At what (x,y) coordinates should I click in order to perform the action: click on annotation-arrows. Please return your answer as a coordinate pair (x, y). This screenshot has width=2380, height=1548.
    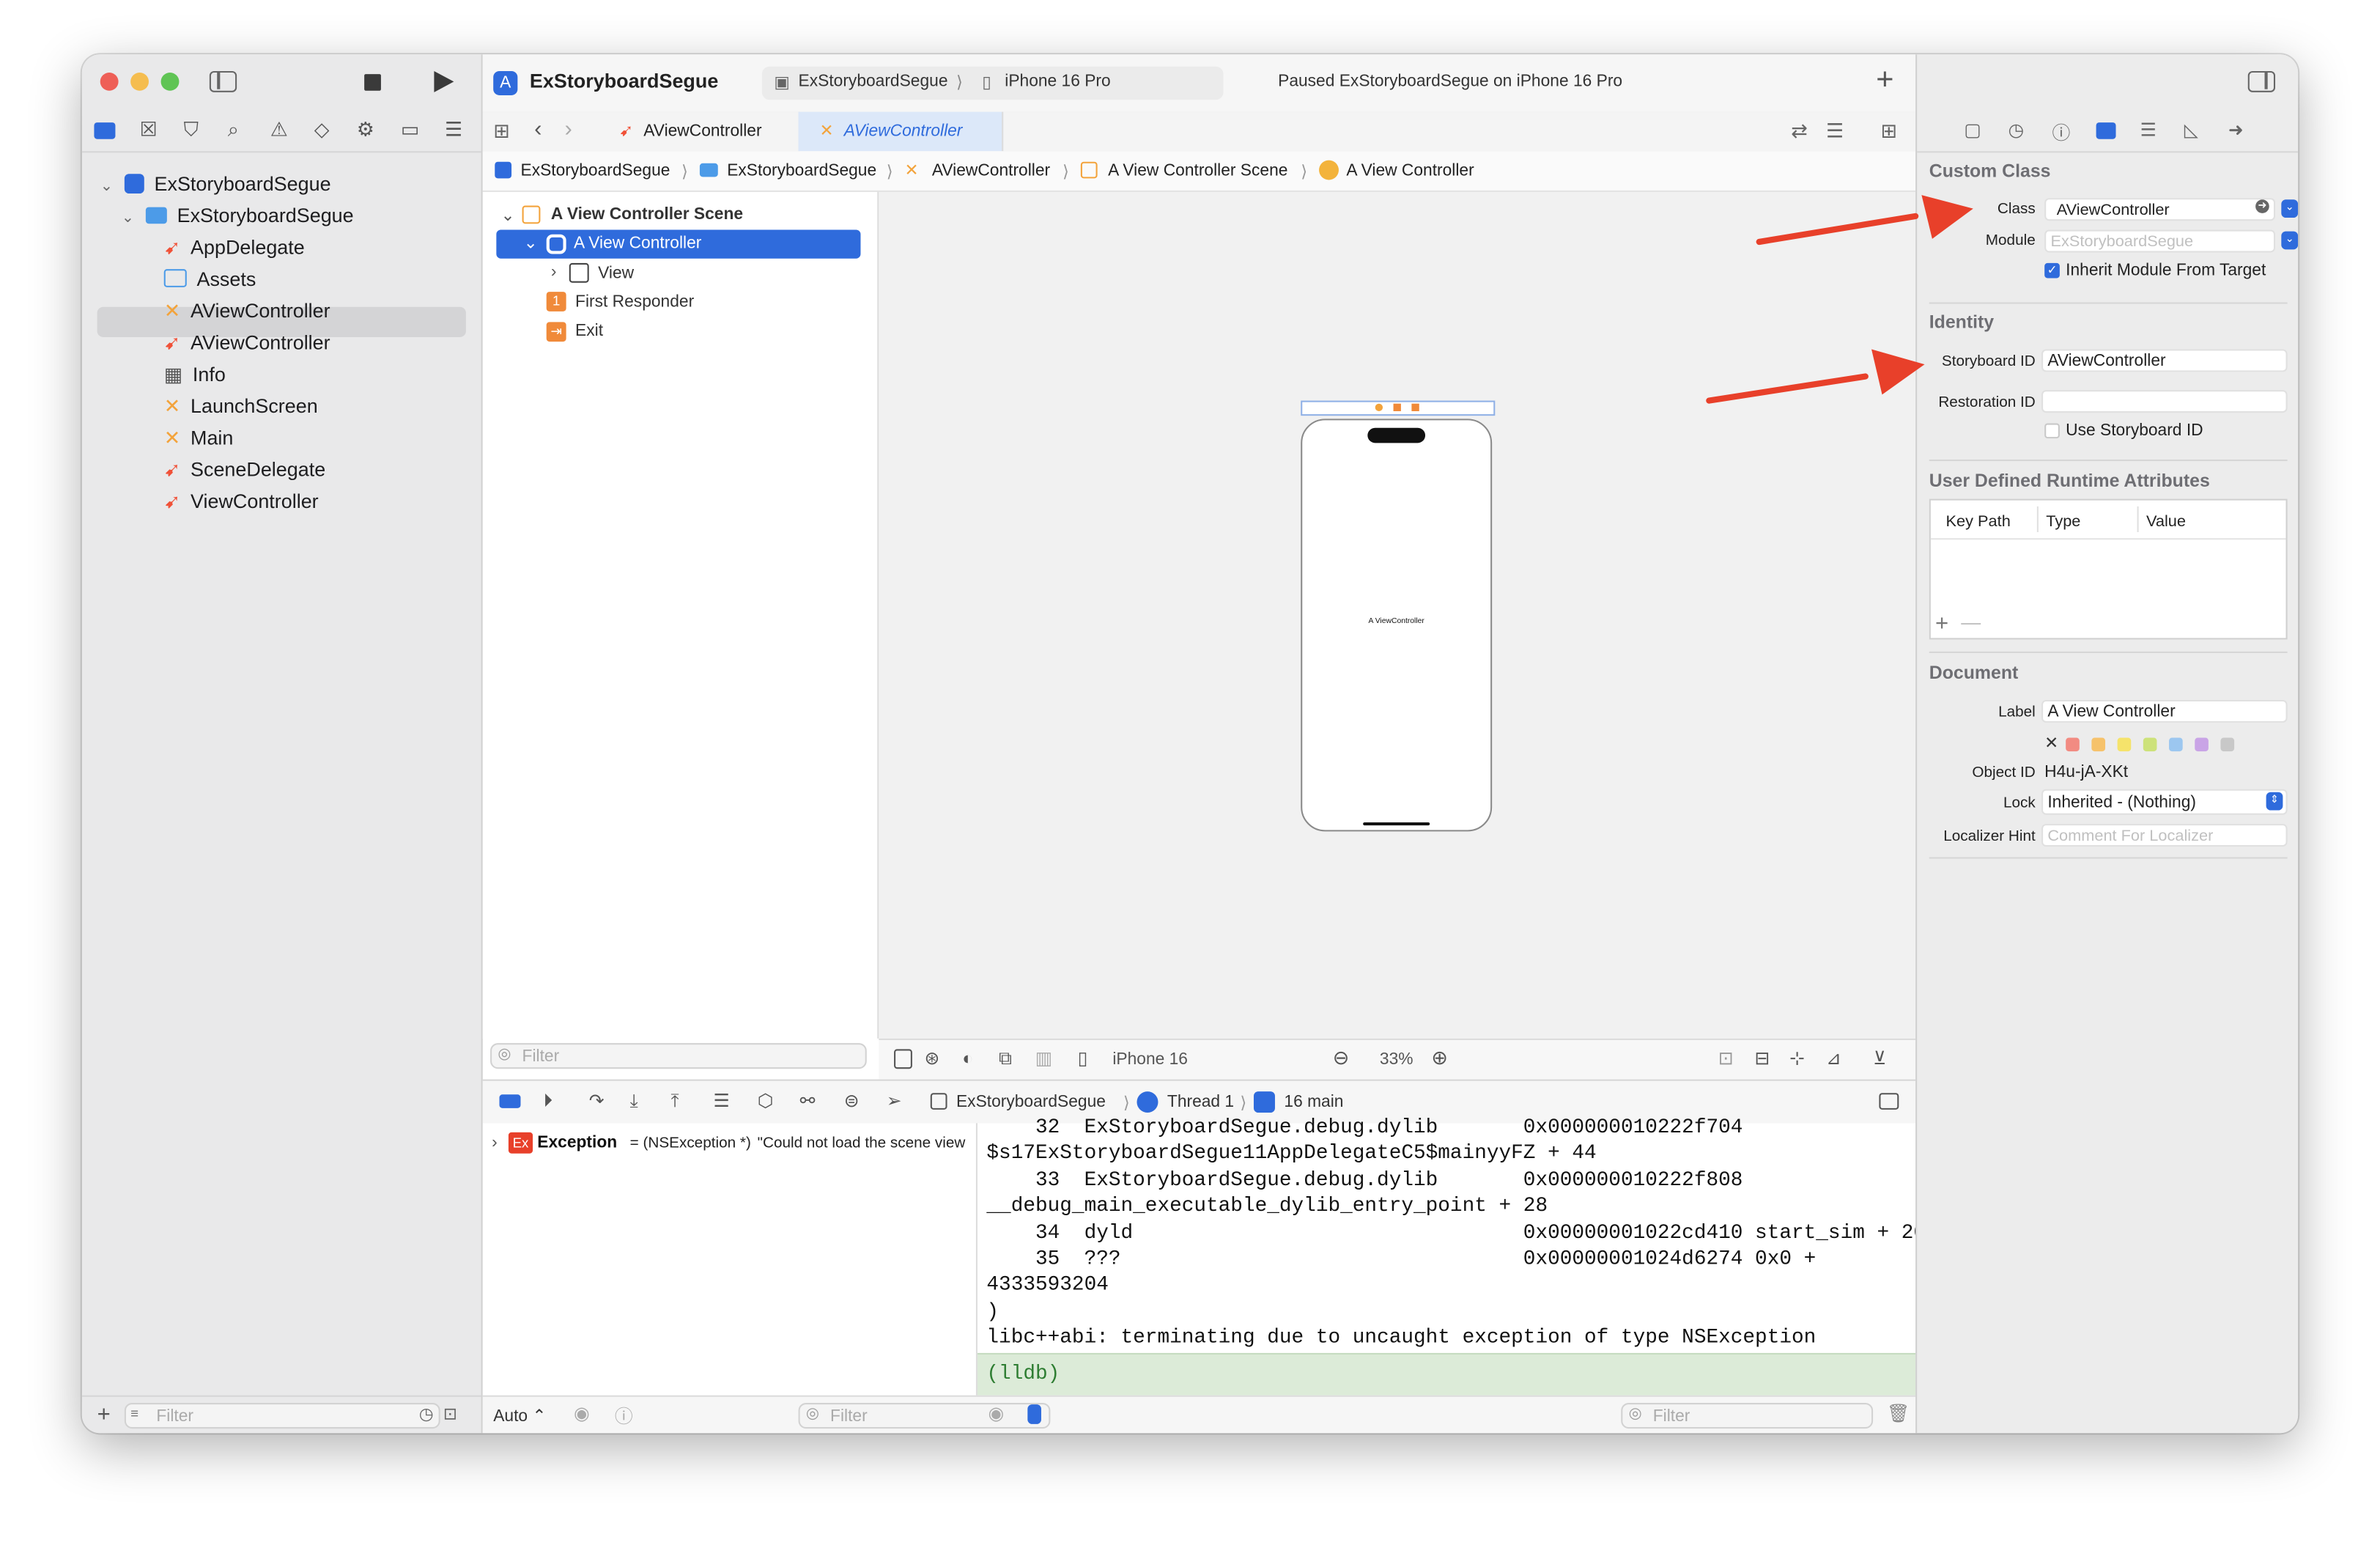
    Looking at the image, I should click on (1839, 299).